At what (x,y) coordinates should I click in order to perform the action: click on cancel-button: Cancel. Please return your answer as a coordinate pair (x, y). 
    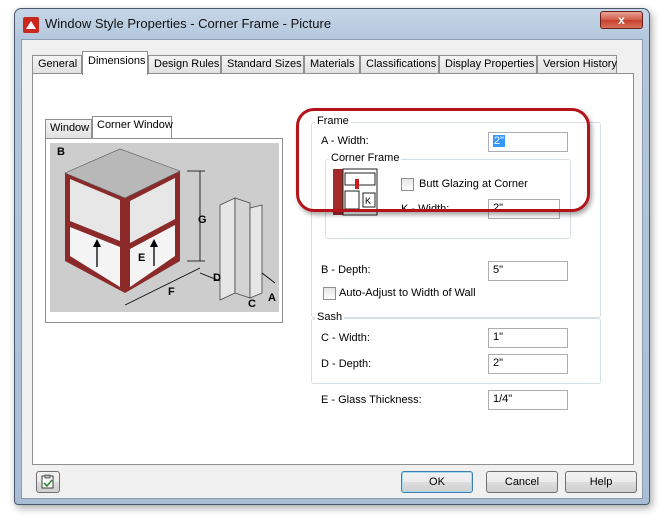
    Looking at the image, I should click on (522, 482).